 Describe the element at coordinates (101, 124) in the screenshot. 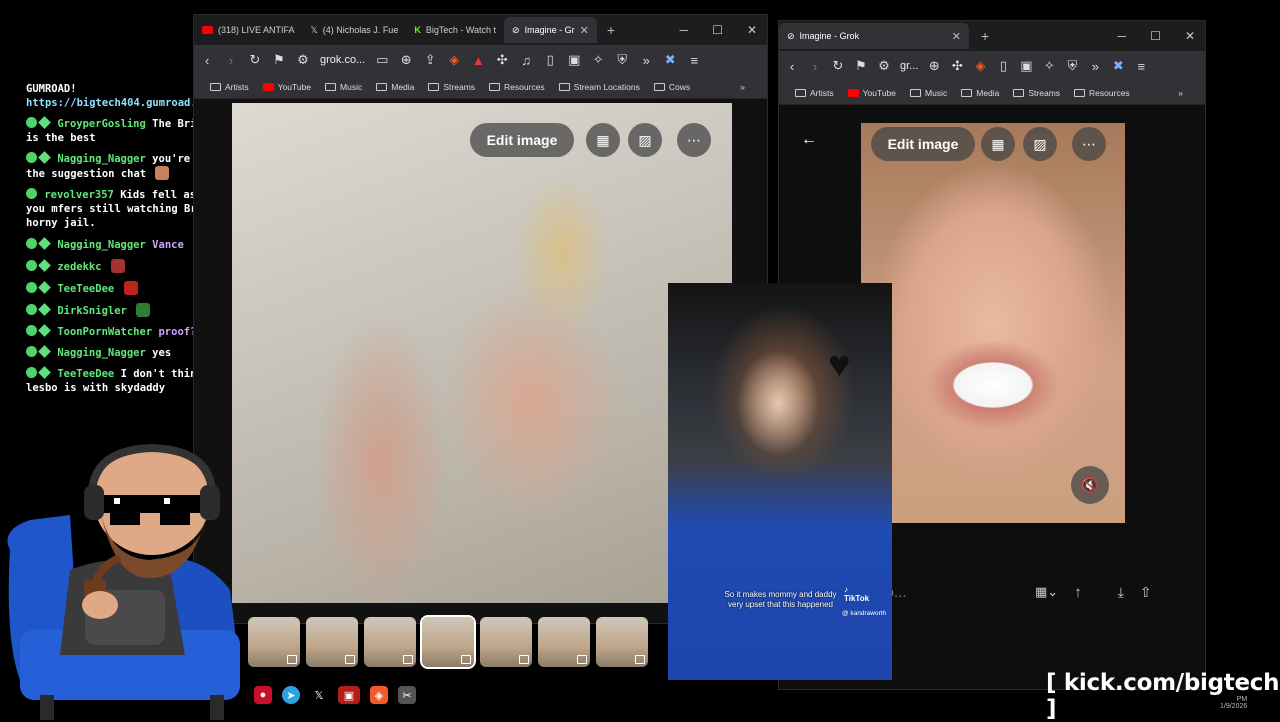

I see `chat-username: GroyperGosling` at that location.